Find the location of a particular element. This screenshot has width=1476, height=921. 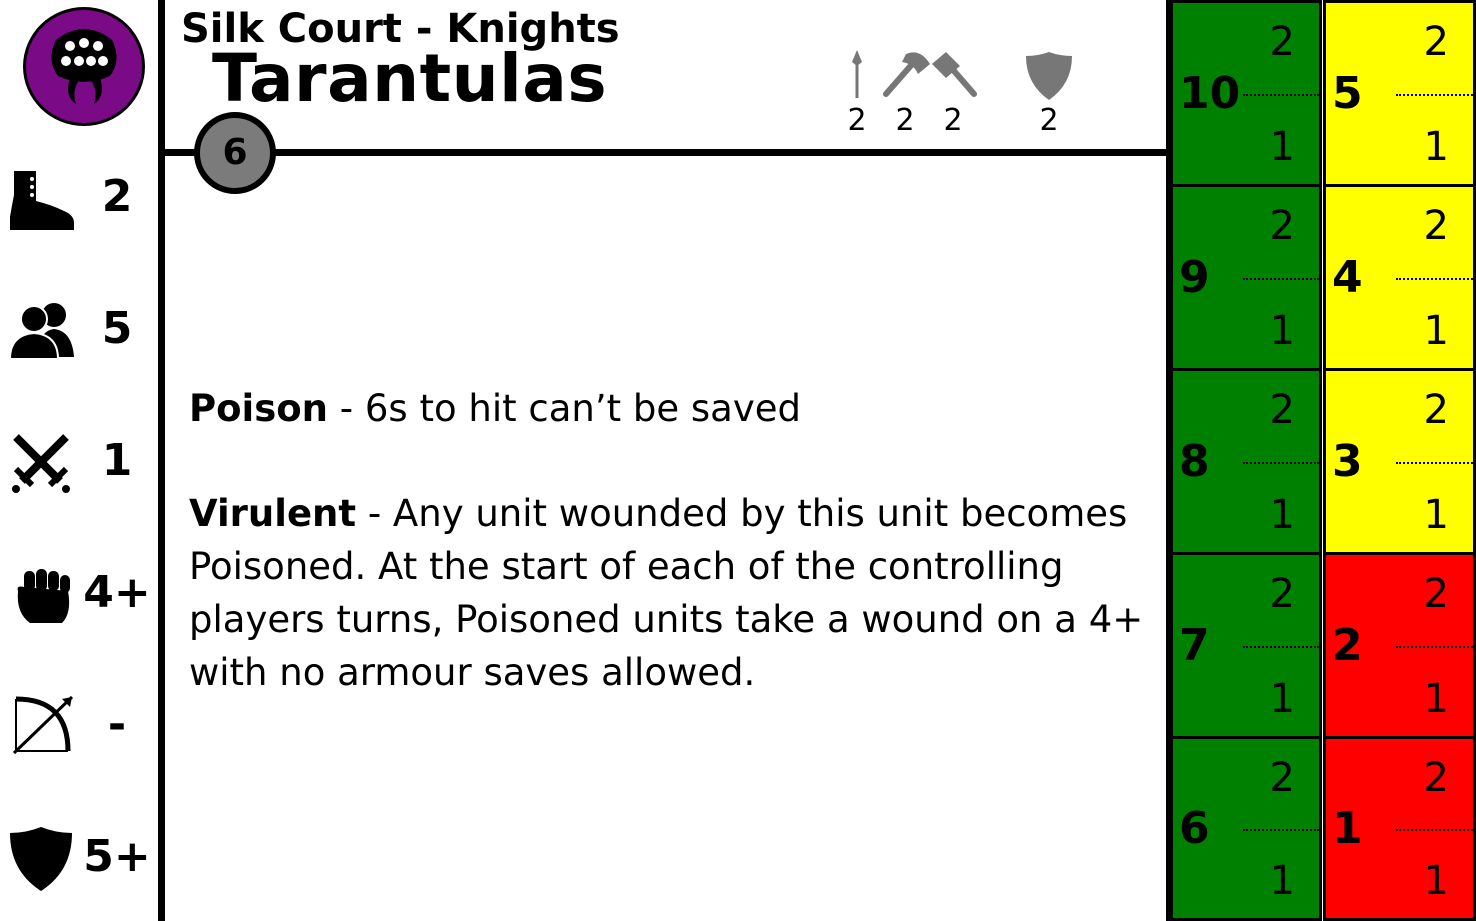

fist-icon is located at coordinates (43, 596).